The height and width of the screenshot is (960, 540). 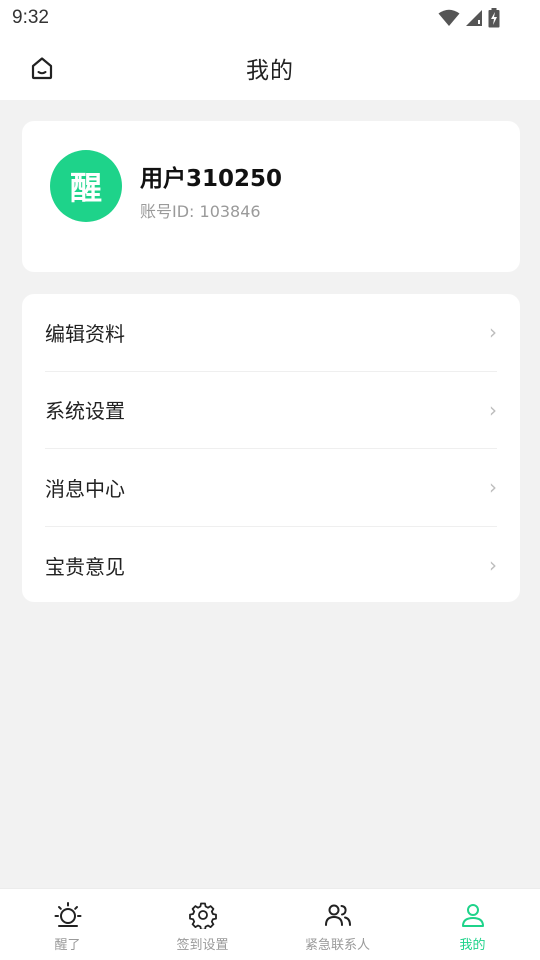 I want to click on gear-icon, so click(x=202, y=915).